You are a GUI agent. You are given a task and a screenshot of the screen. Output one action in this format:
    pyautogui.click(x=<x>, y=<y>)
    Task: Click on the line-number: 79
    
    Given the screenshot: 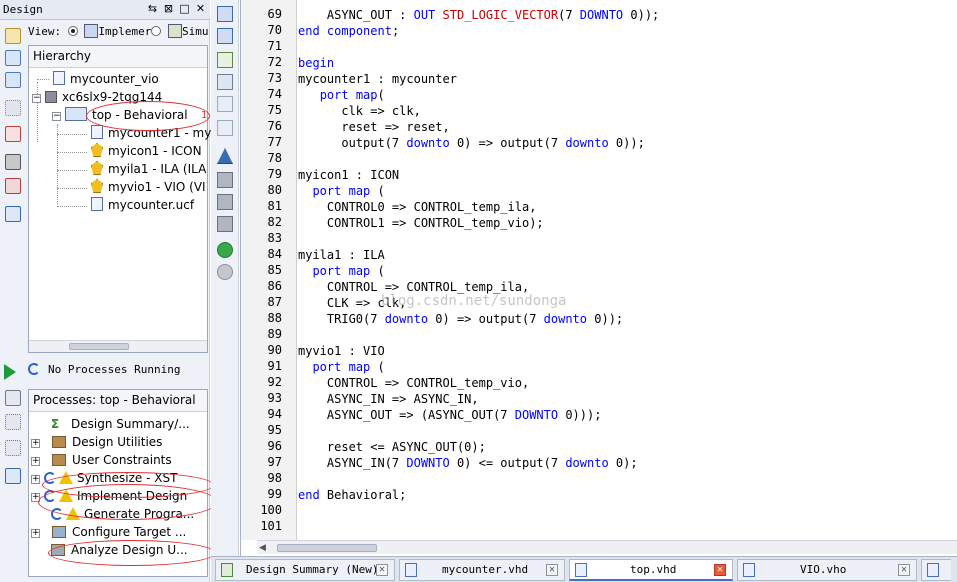 What is the action you would take?
    pyautogui.click(x=274, y=174)
    